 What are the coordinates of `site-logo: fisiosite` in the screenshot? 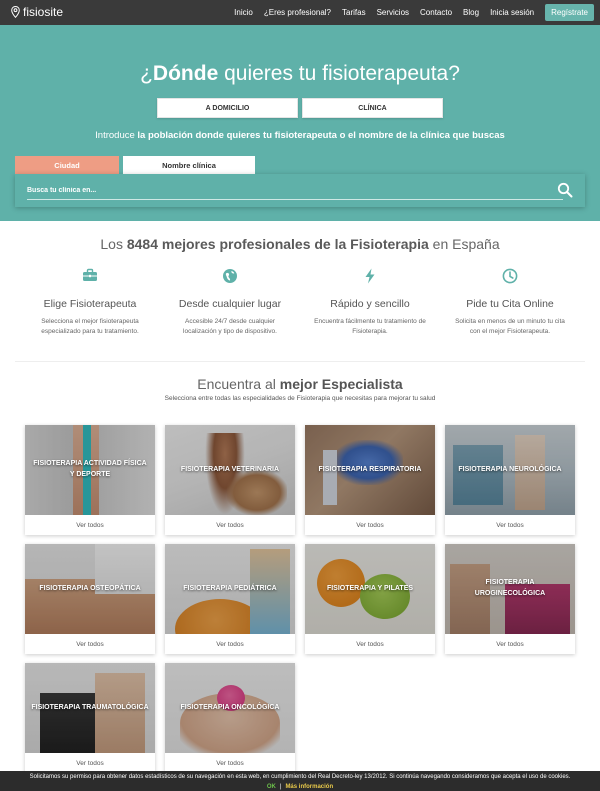 It's located at (37, 12).